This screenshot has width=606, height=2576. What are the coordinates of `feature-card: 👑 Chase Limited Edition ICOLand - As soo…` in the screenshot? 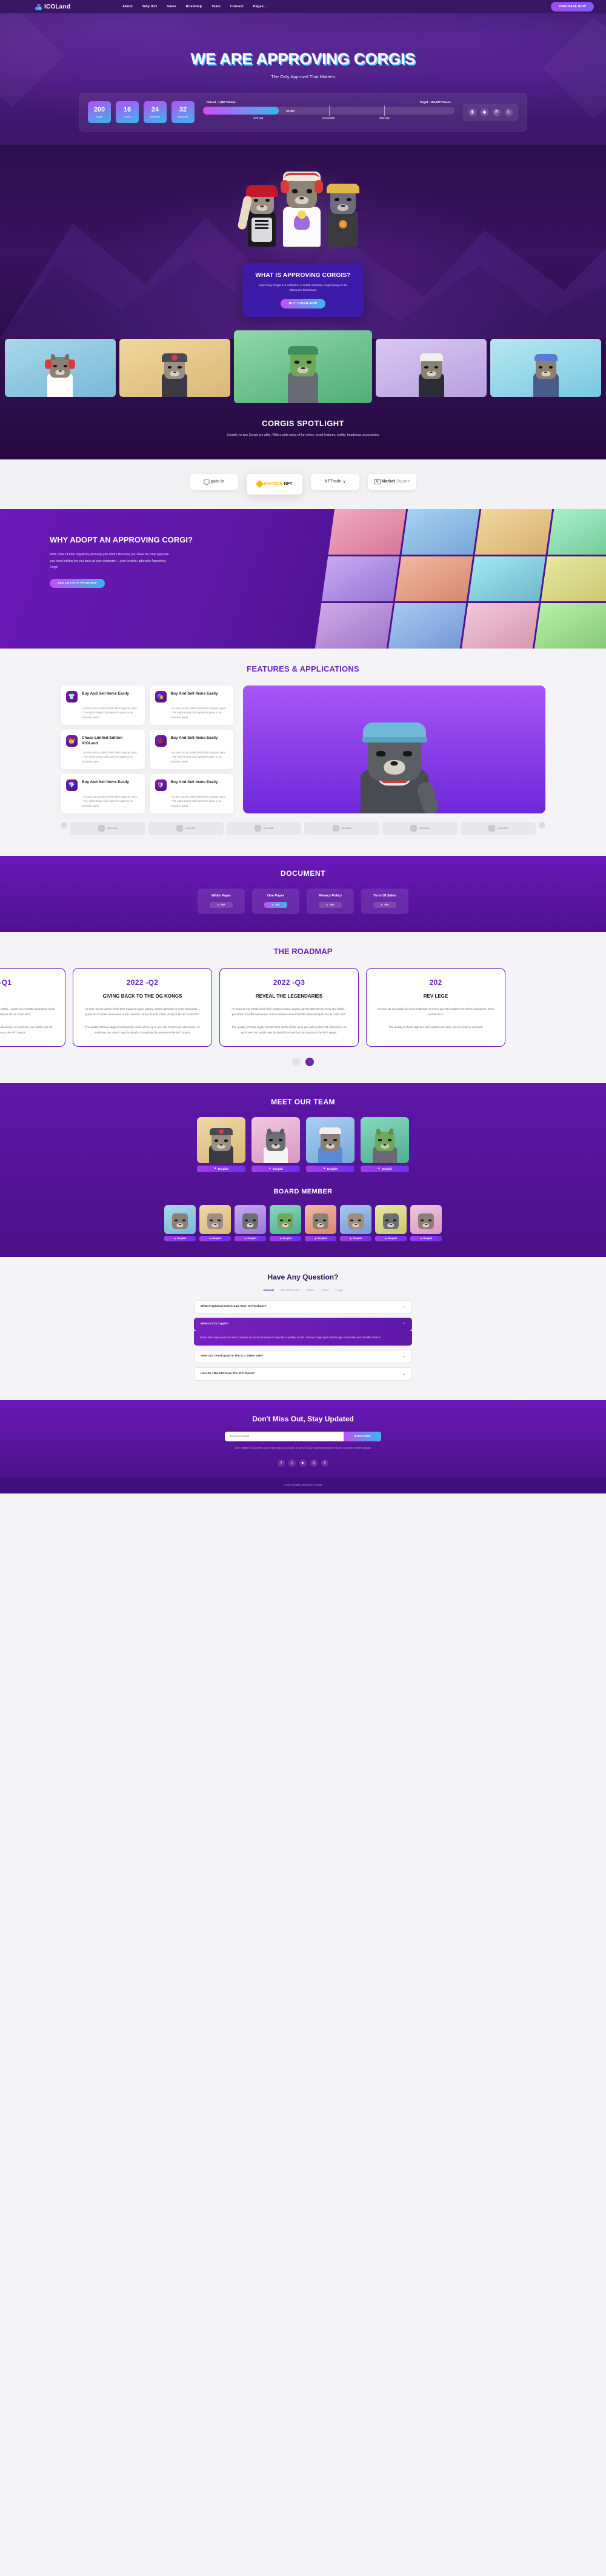 It's located at (103, 749).